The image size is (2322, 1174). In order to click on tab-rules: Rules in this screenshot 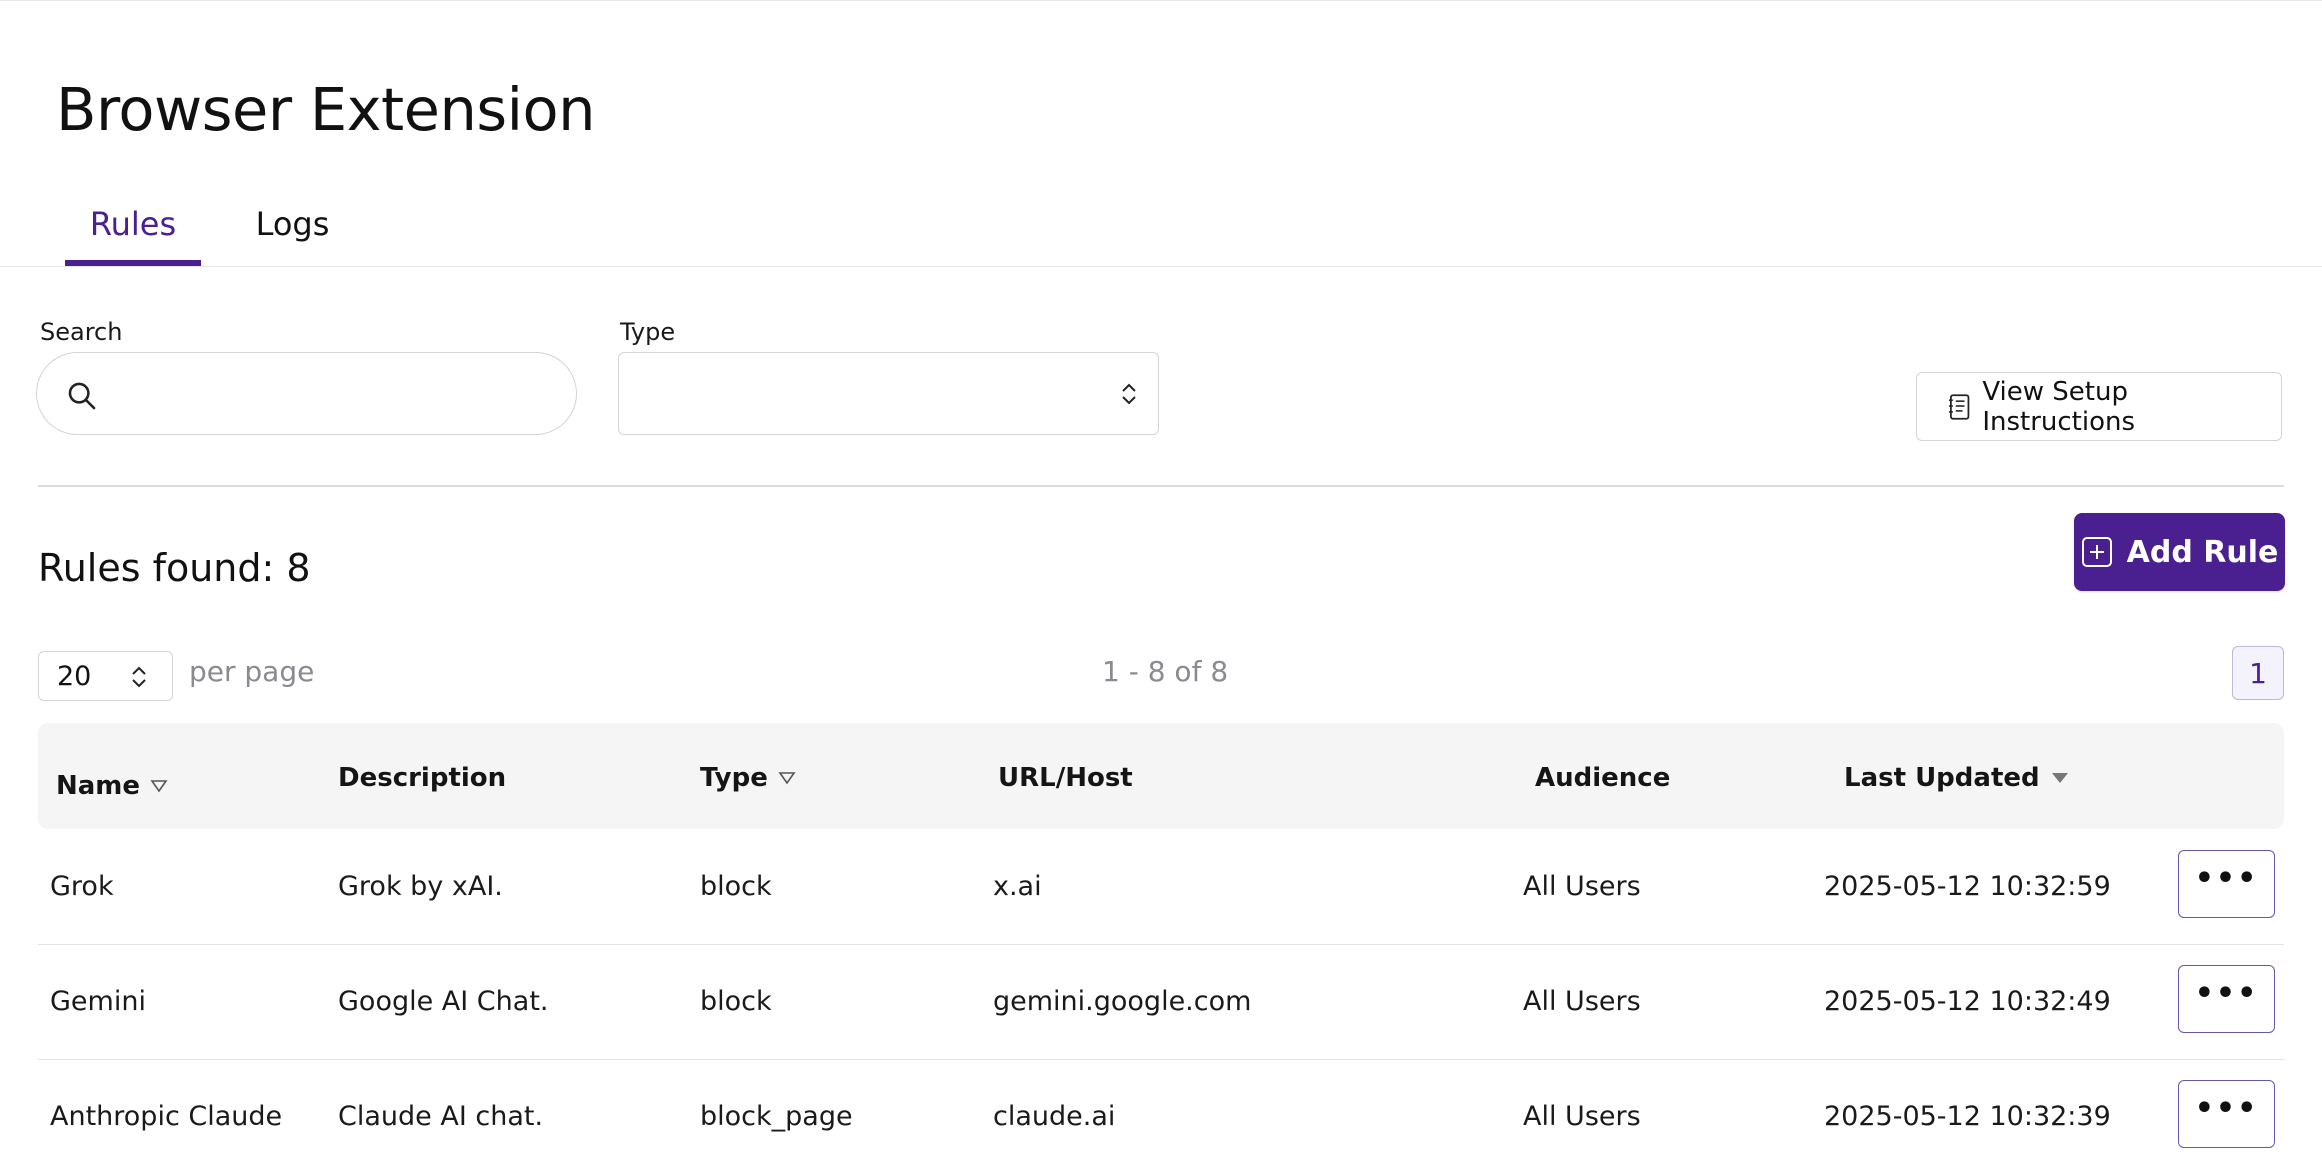, I will do `click(133, 231)`.